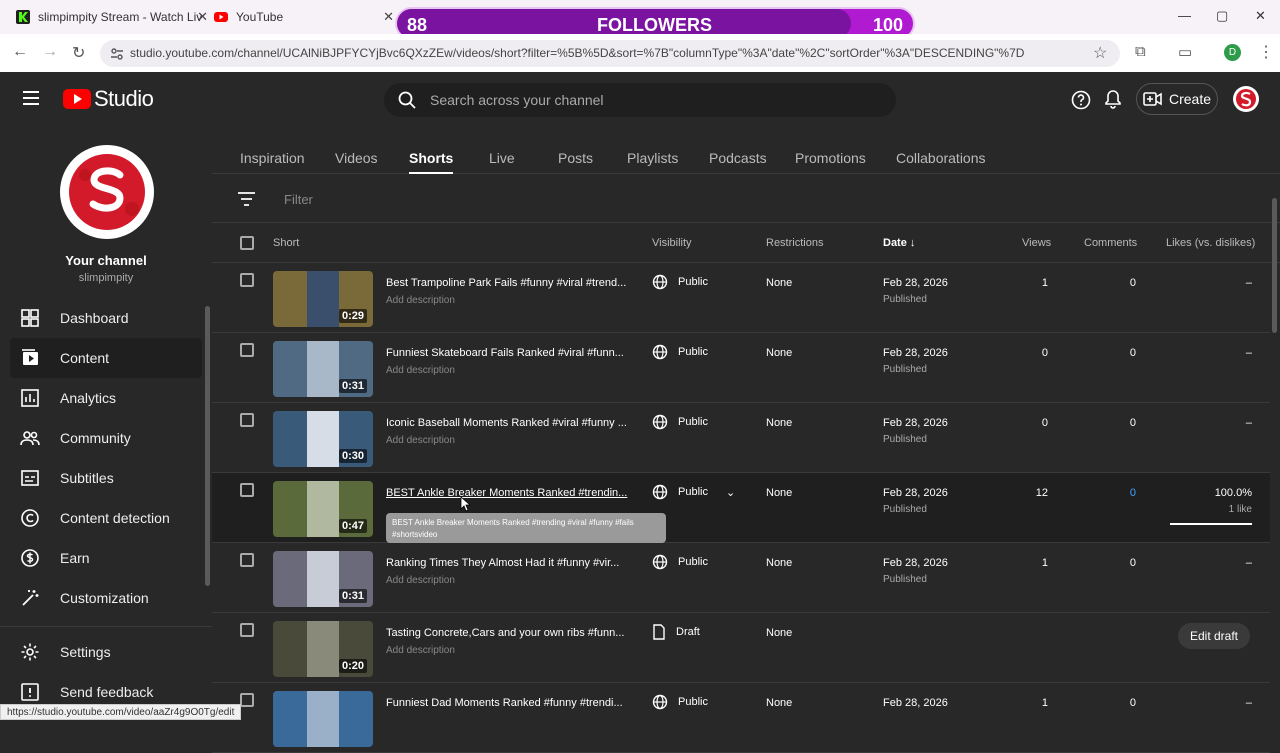 This screenshot has width=1280, height=753. Describe the element at coordinates (1113, 99) in the screenshot. I see `notifications-bell-icon` at that location.